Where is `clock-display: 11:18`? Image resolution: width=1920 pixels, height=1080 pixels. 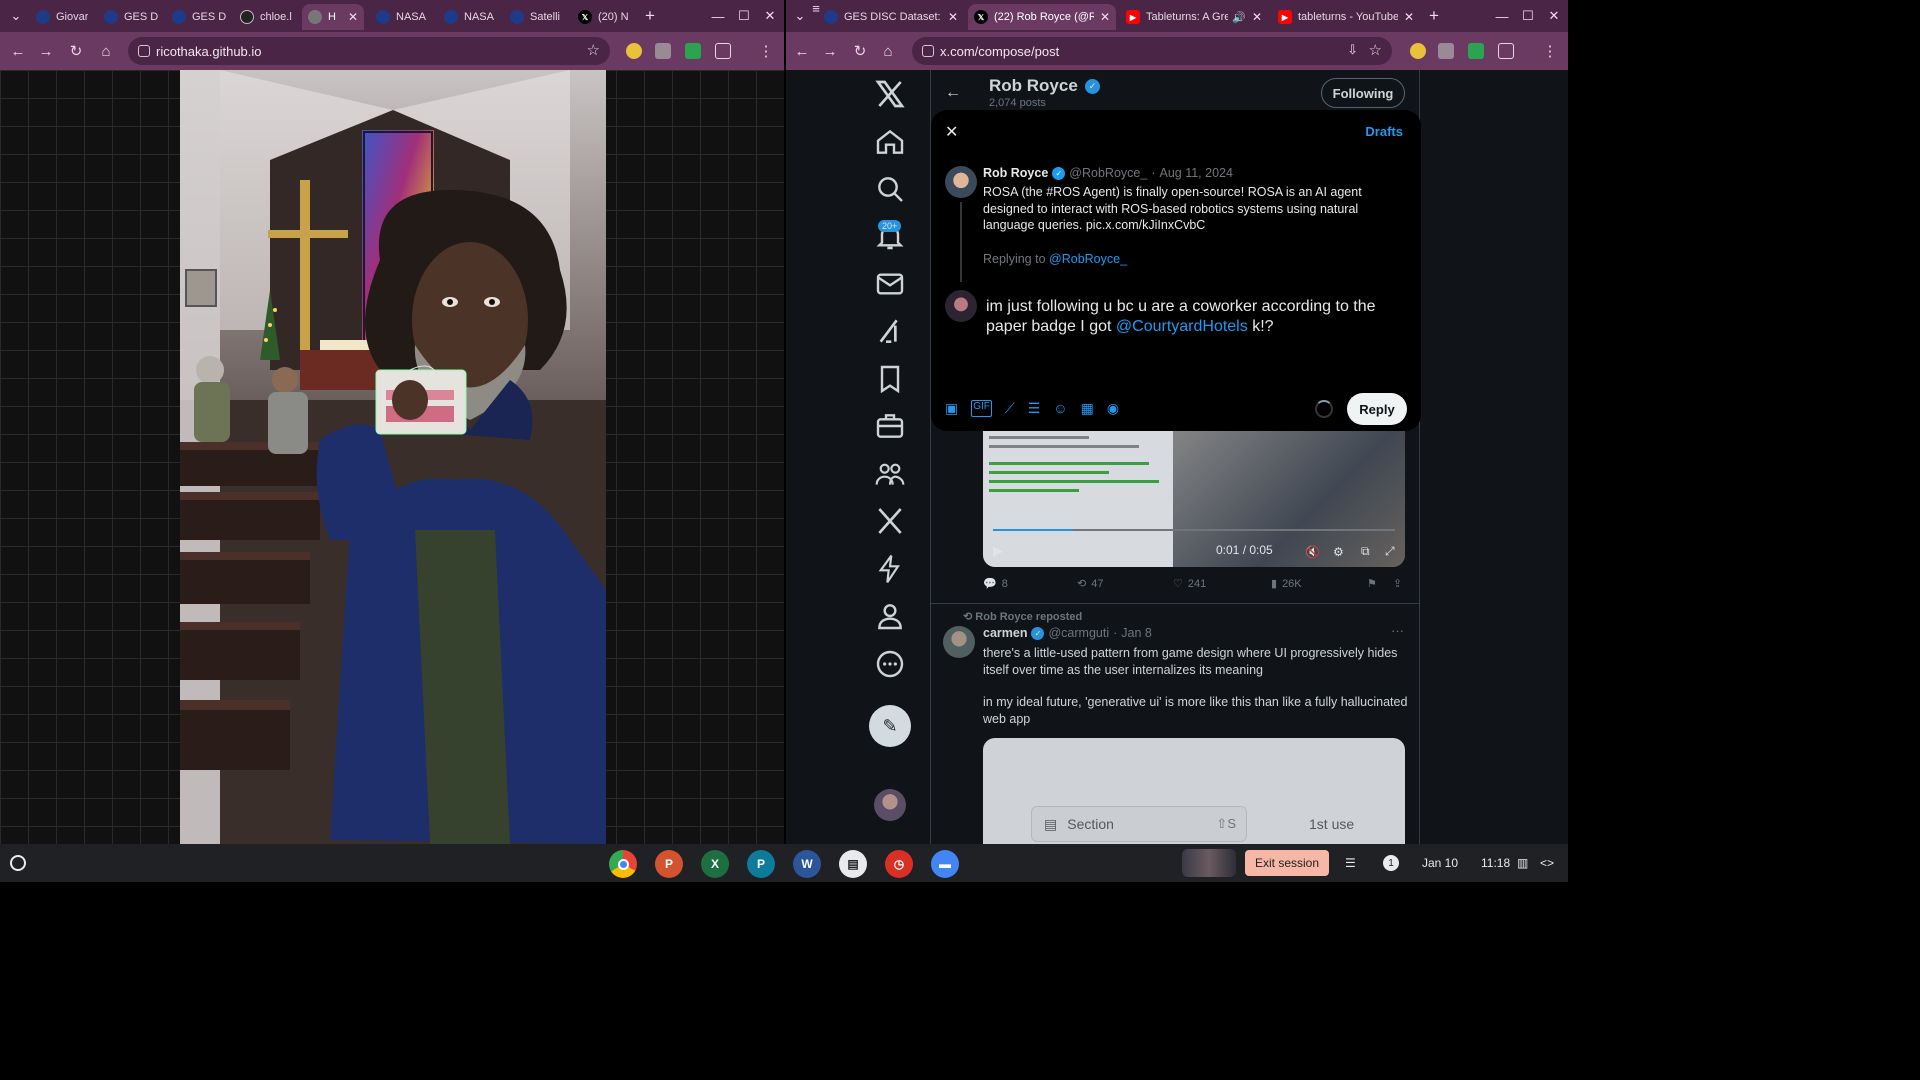 clock-display: 11:18 is located at coordinates (1495, 863).